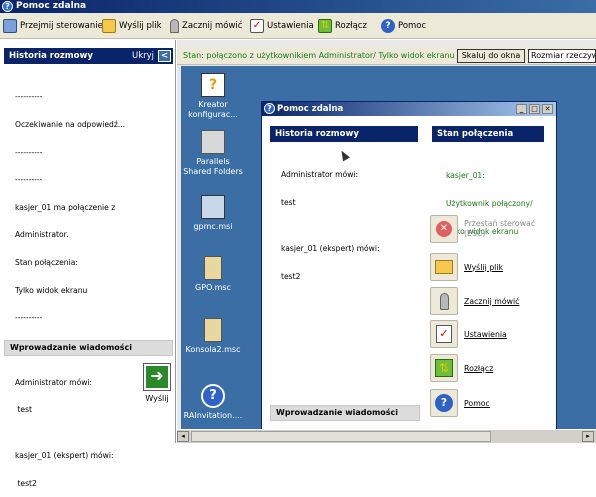 The height and width of the screenshot is (497, 596). I want to click on desktop-icon-konsola2: Konsola2.msc, so click(213, 336).